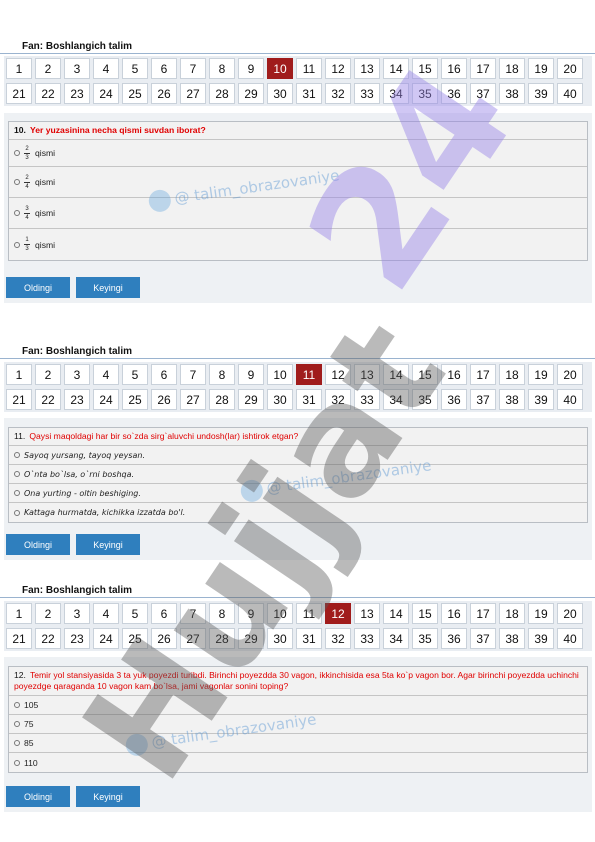 This screenshot has height=842, width=595. I want to click on question-number-button: 40, so click(570, 399).